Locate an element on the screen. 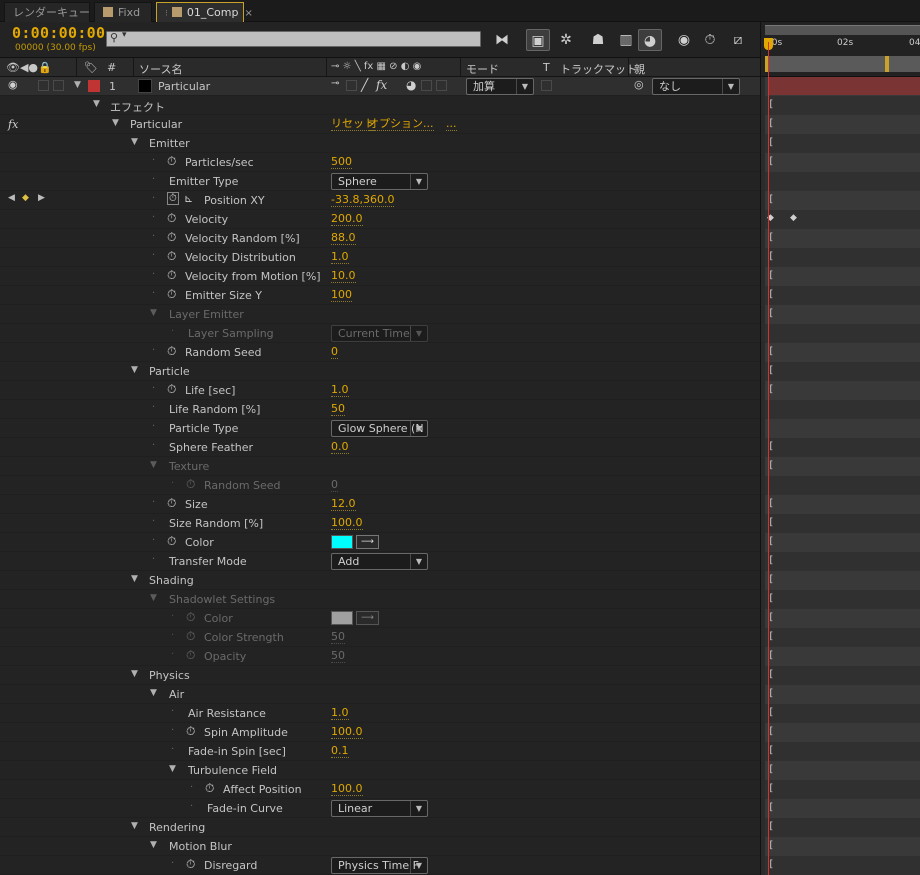 The width and height of the screenshot is (920, 875). group-row-shading: ▼ Shading is located at coordinates (380, 580).